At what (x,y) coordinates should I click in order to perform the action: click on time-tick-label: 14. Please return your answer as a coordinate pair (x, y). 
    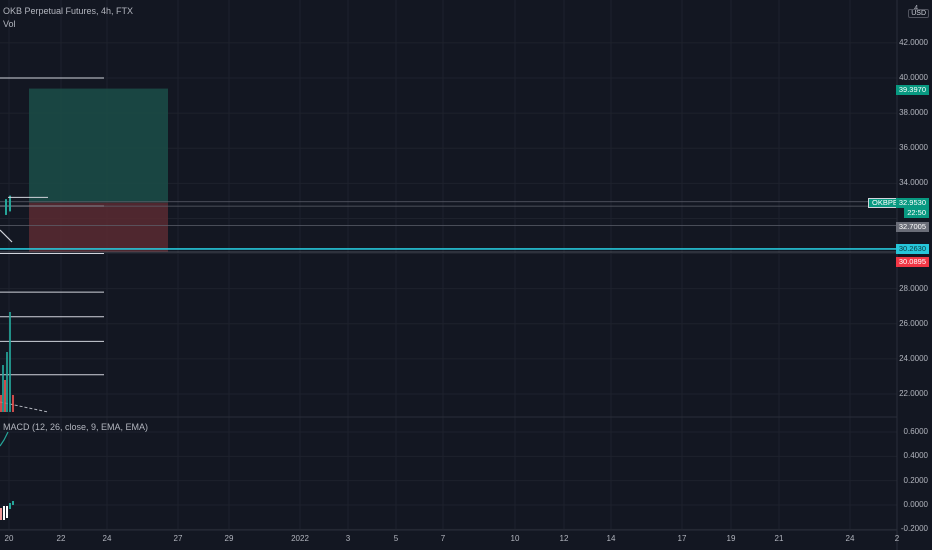
    Looking at the image, I should click on (611, 538).